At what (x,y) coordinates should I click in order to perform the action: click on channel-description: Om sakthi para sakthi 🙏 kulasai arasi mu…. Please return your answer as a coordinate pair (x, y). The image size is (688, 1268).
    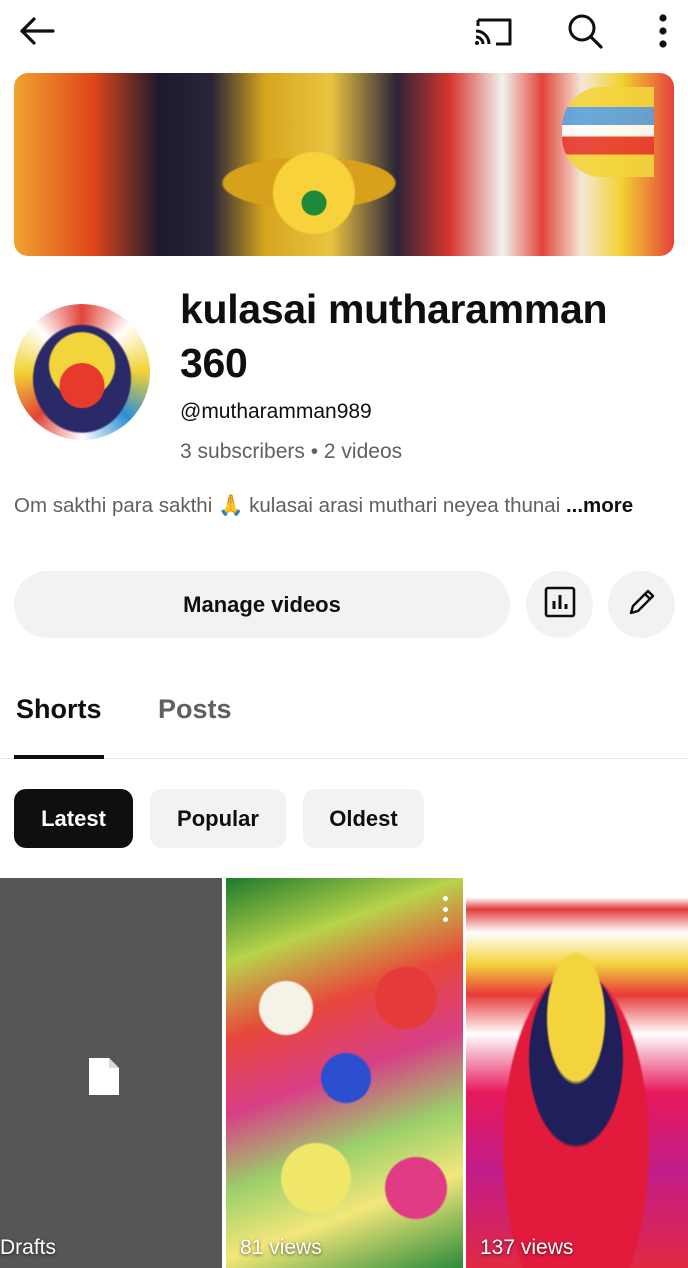
    Looking at the image, I should click on (334, 505).